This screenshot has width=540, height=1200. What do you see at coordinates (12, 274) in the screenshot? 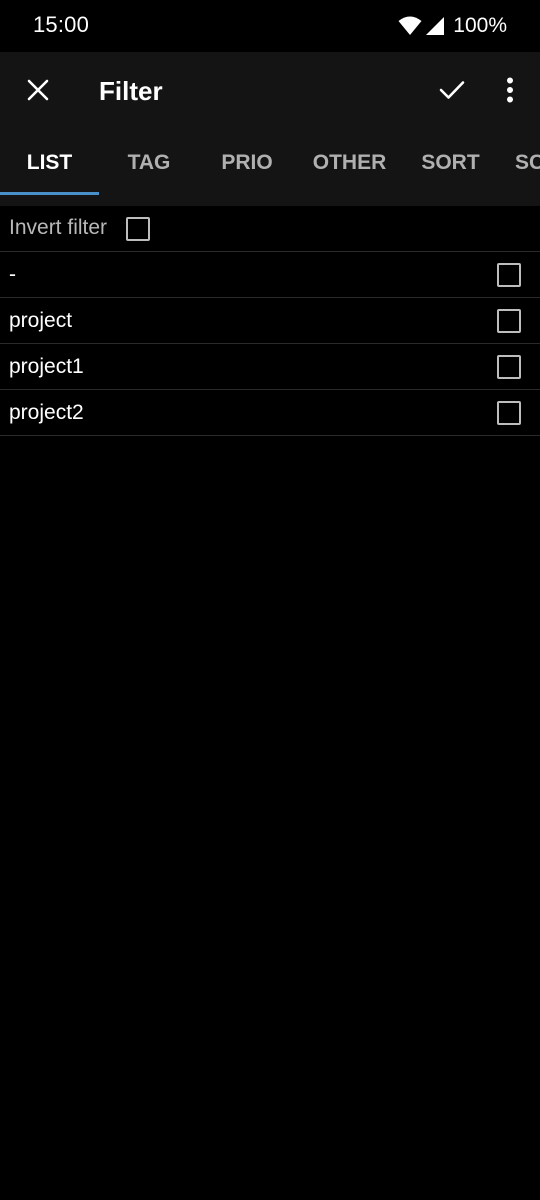
I see `list-item-label: -` at bounding box center [12, 274].